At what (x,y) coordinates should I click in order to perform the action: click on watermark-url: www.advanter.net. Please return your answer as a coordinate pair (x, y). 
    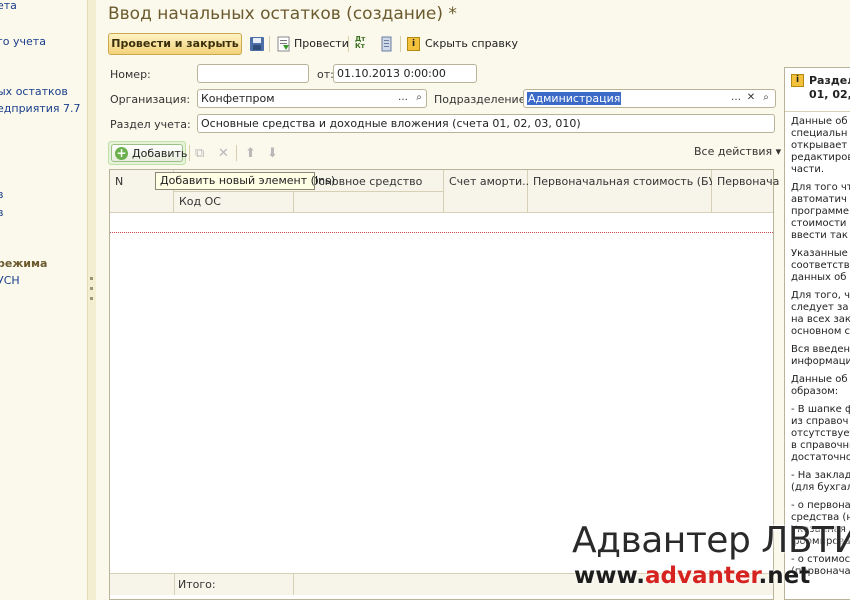
    Looking at the image, I should click on (692, 576).